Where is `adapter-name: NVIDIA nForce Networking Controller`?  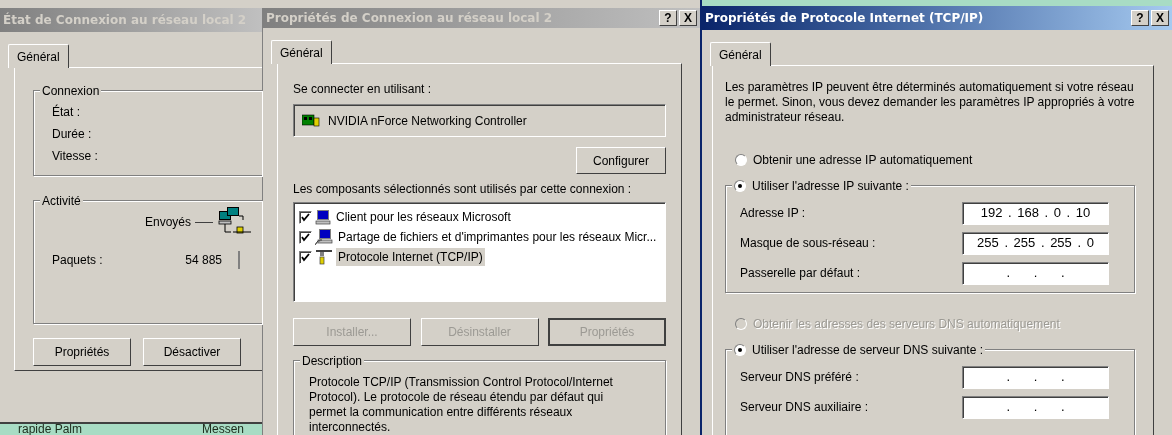 adapter-name: NVIDIA nForce Networking Controller is located at coordinates (427, 121).